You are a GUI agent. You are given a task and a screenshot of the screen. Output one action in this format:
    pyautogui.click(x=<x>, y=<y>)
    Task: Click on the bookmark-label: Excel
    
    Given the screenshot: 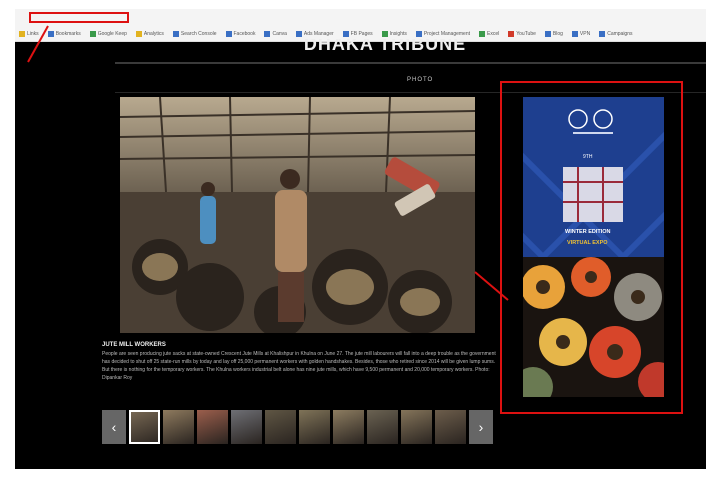 What is the action you would take?
    pyautogui.click(x=493, y=34)
    